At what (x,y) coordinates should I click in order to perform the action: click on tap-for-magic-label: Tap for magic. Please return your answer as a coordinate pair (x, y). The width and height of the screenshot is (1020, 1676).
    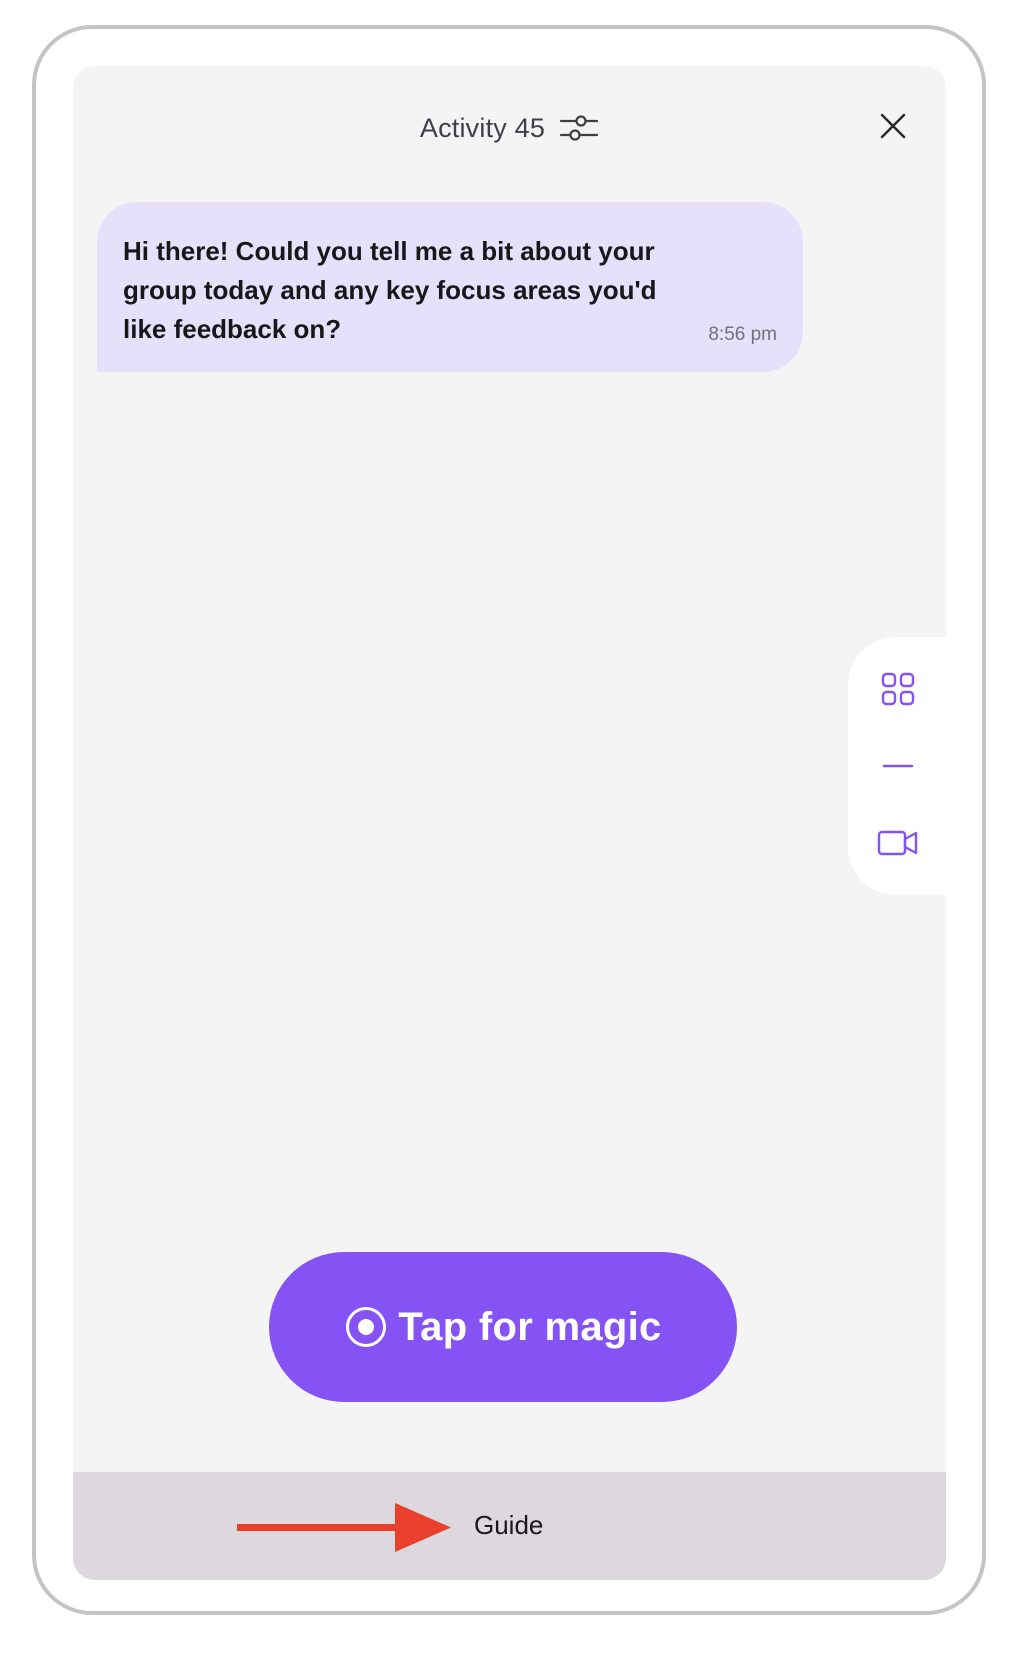
    Looking at the image, I should click on (530, 1326).